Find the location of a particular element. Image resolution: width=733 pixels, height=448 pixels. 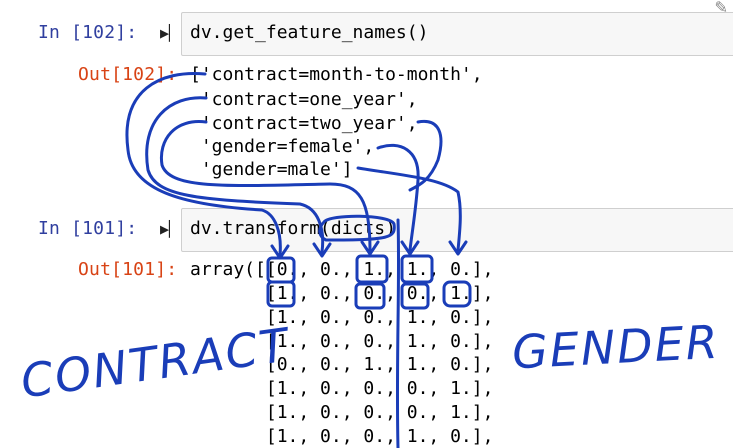

output-line: 'gender=male'] is located at coordinates (271, 169).